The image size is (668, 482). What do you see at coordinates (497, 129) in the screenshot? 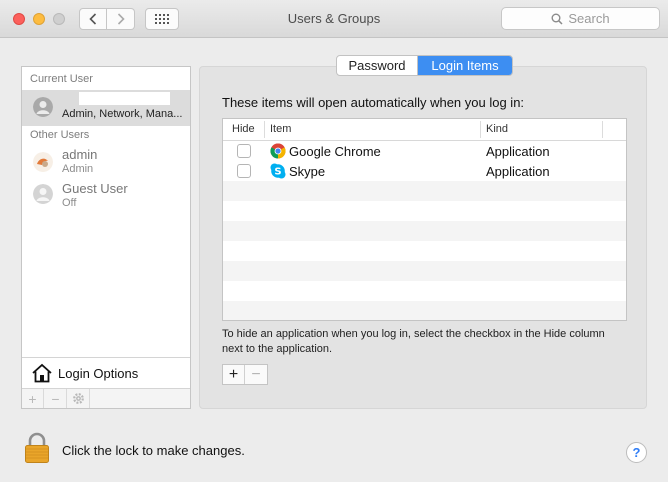
I see `column-header-kind: Kind` at bounding box center [497, 129].